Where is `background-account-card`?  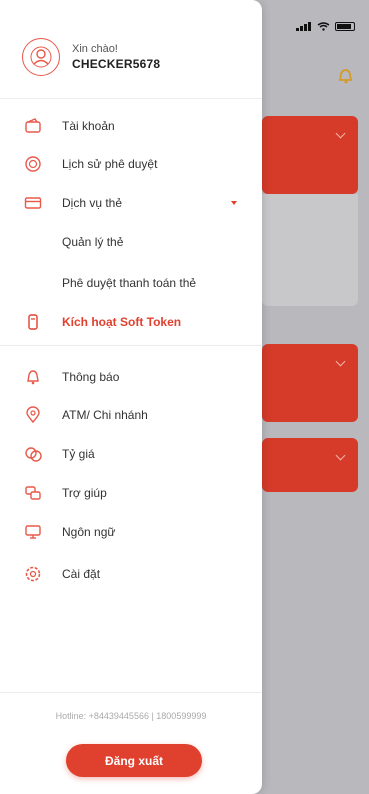 background-account-card is located at coordinates (310, 155).